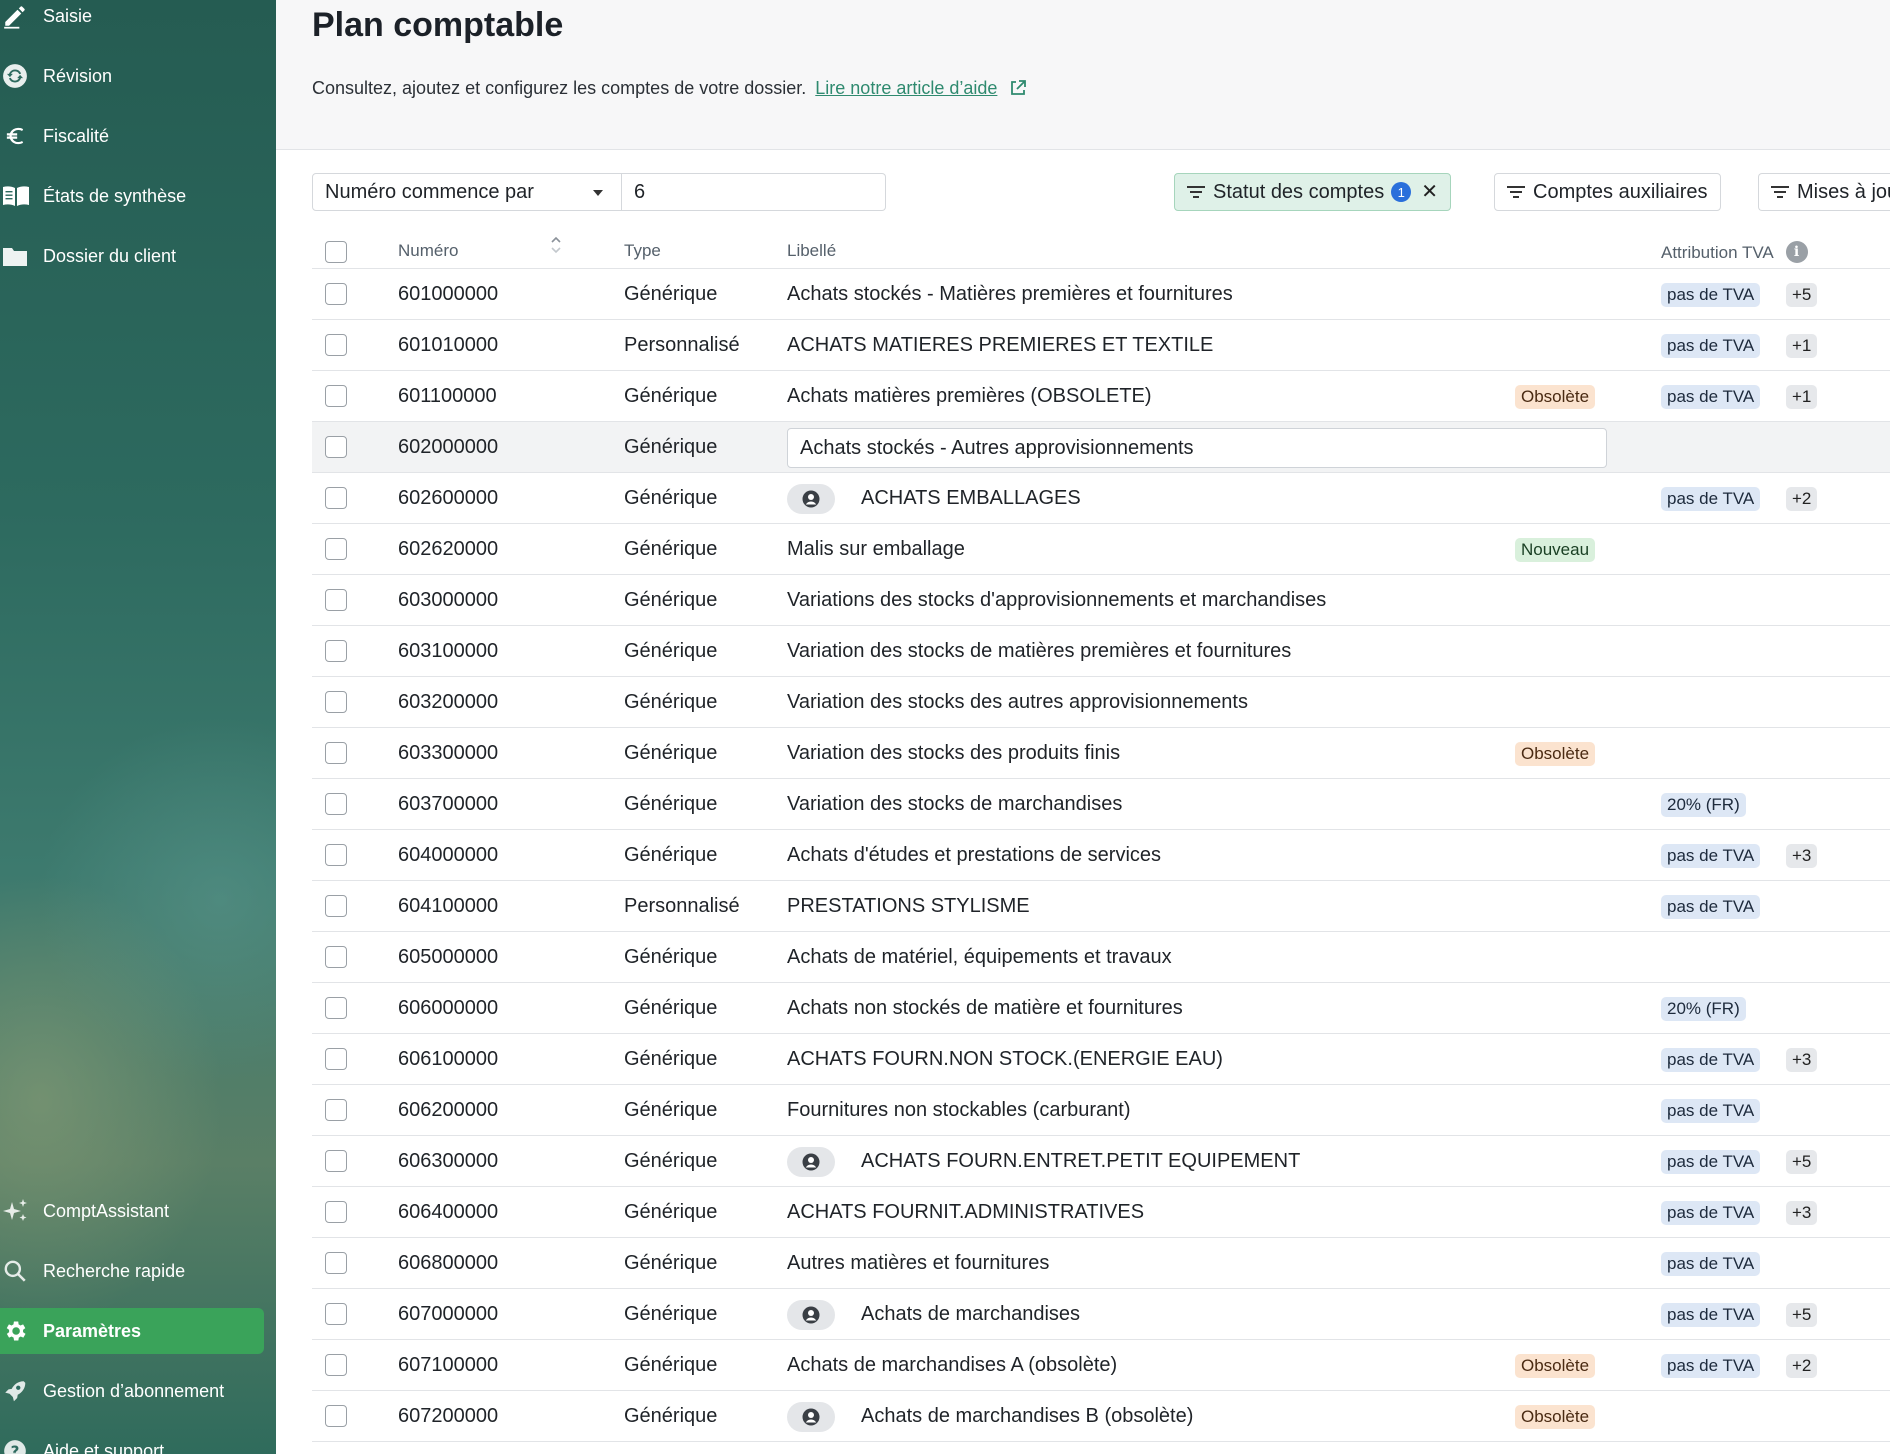 The height and width of the screenshot is (1454, 1890). I want to click on status-badge: Nouveau, so click(1555, 550).